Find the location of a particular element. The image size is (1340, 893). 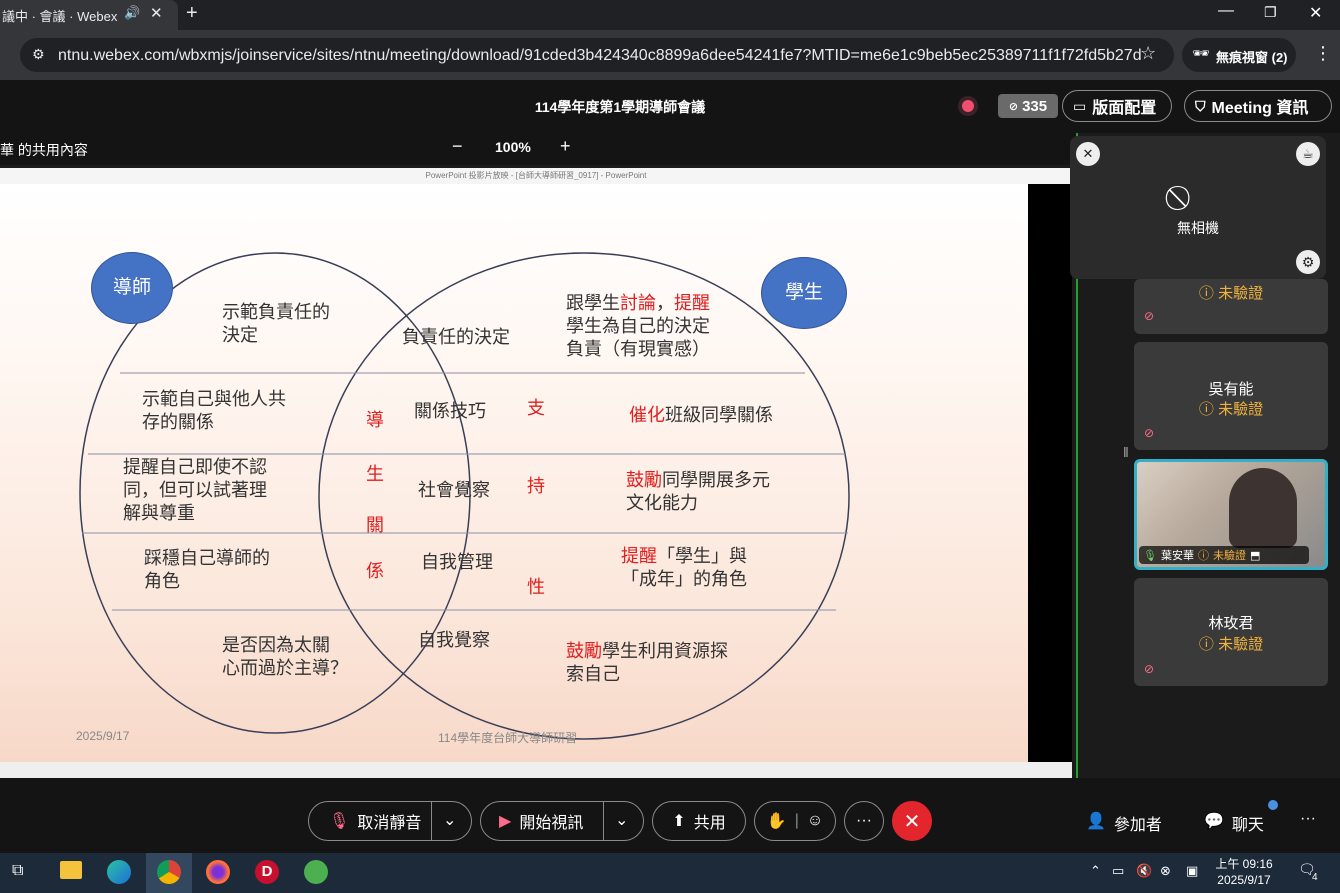

incognito-label: 無痕視窗 (2) is located at coordinates (1252, 57).